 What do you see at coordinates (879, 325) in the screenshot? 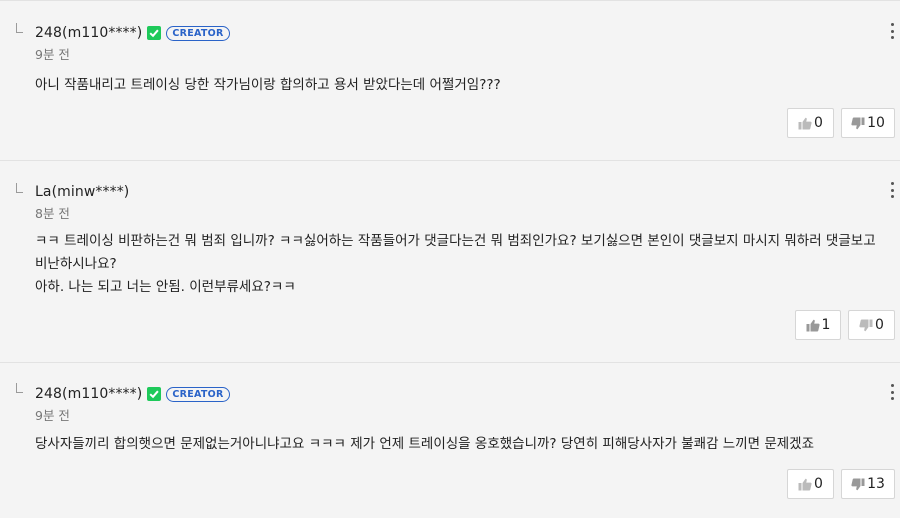
I see `dislike-count: 0` at bounding box center [879, 325].